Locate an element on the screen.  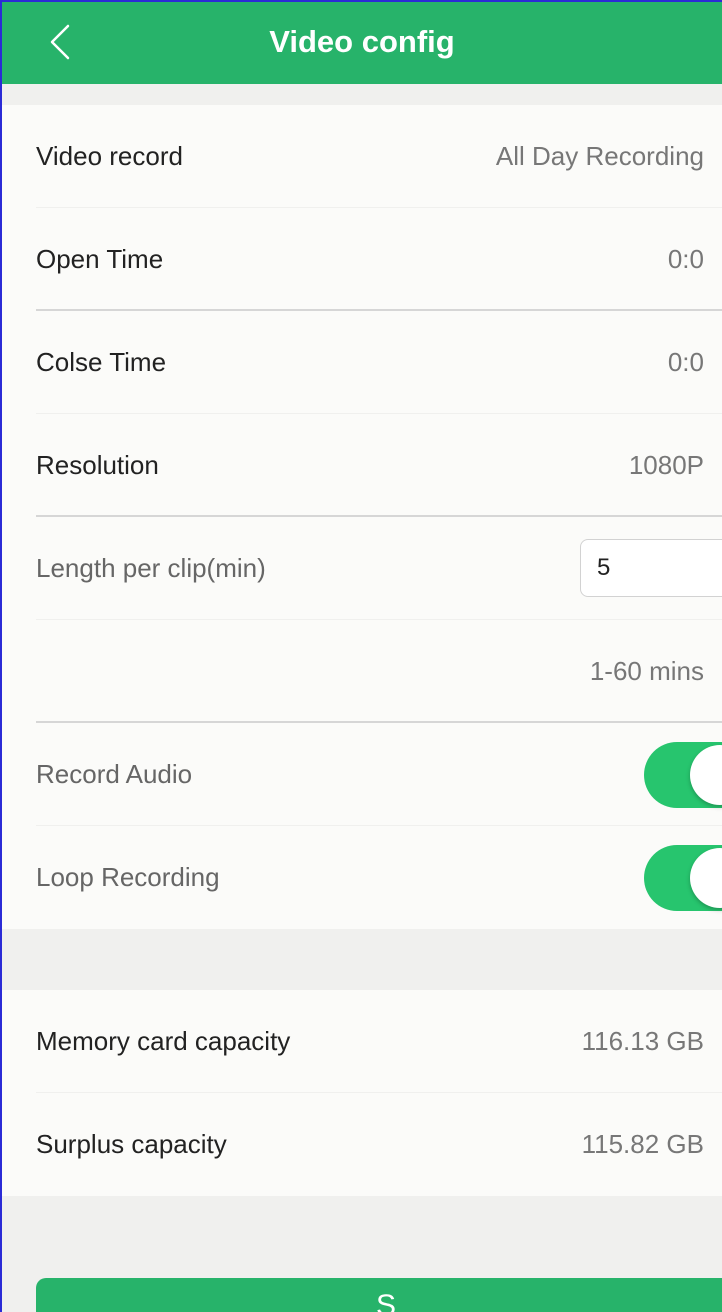
clip-length-input is located at coordinates (651, 568).